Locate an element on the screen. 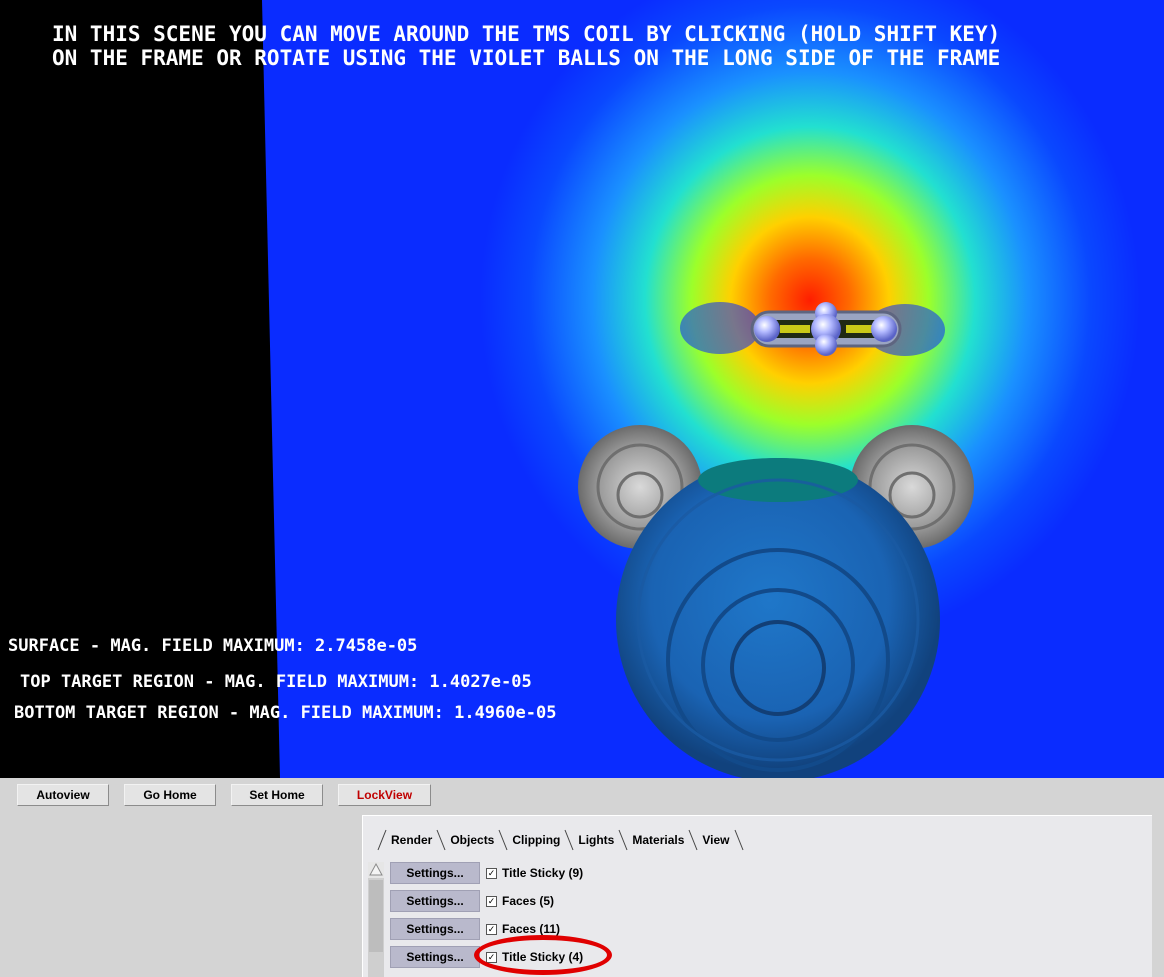 Image resolution: width=1164 pixels, height=977 pixels. tab-materials: Materials is located at coordinates (658, 840).